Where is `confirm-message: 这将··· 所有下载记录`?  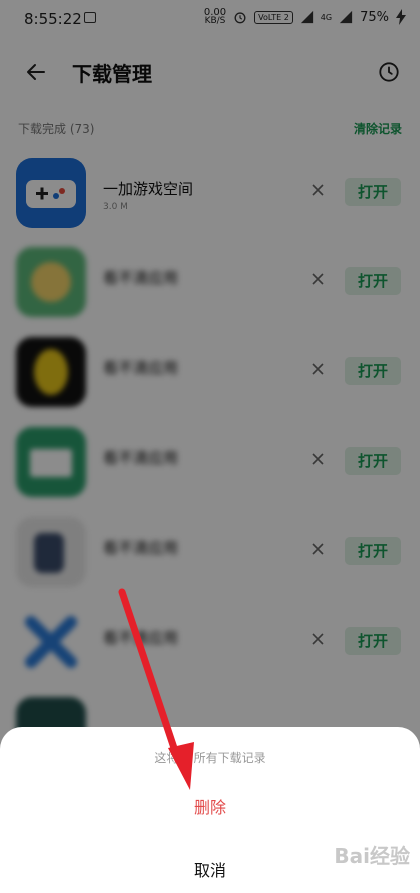 confirm-message: 这将··· 所有下载记录 is located at coordinates (210, 758).